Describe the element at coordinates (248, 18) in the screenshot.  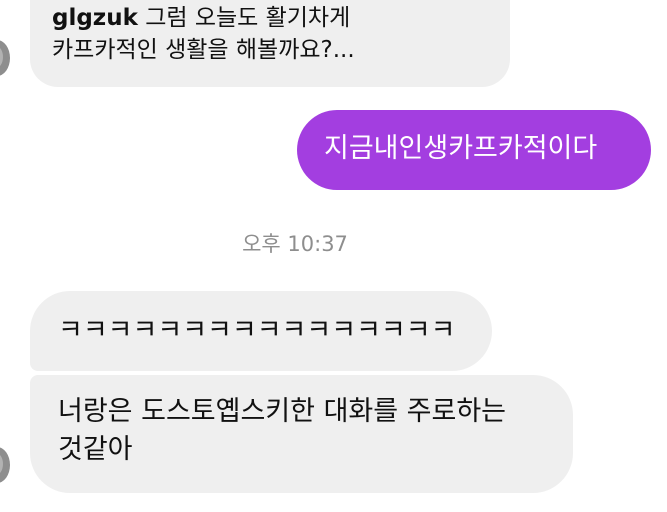
I see `reply-text-1: 그럼 오늘도 활기차게` at that location.